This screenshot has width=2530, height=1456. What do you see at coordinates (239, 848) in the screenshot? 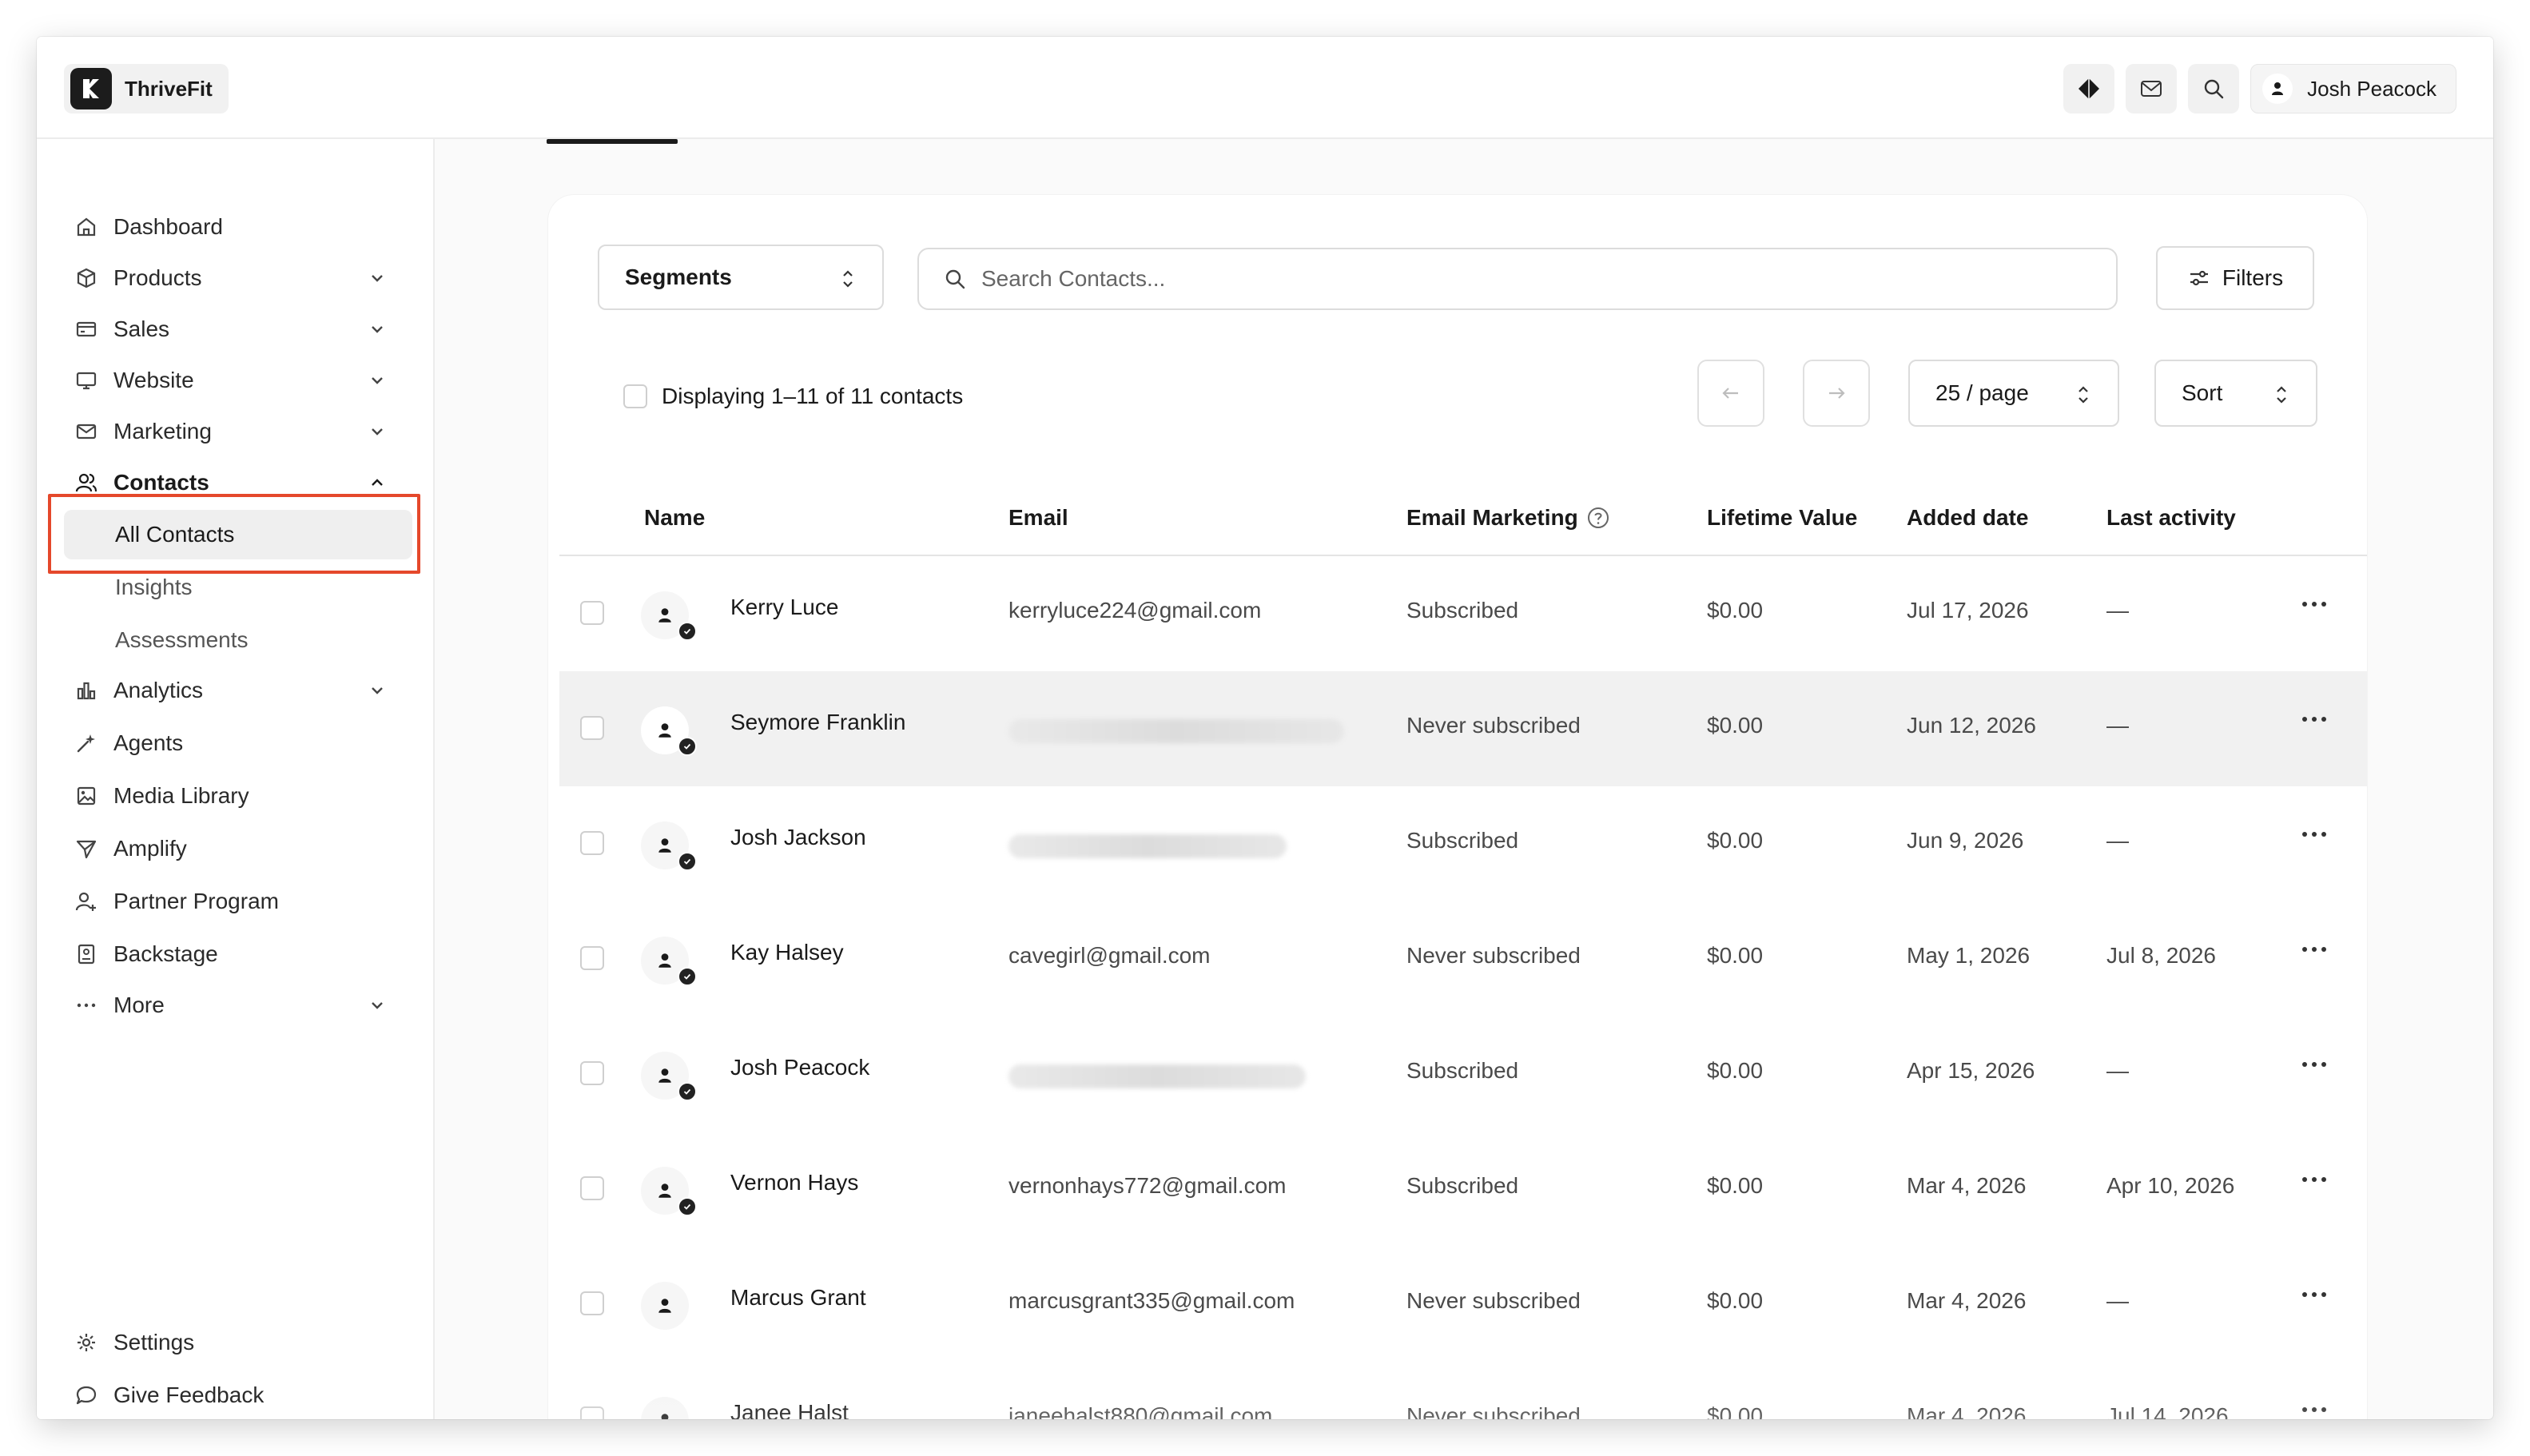
I see `sidebar-item-amplify: Amplify` at bounding box center [239, 848].